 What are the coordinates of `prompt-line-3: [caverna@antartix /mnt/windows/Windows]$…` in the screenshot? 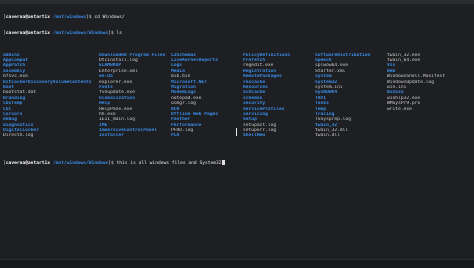 It's located at (236, 163).